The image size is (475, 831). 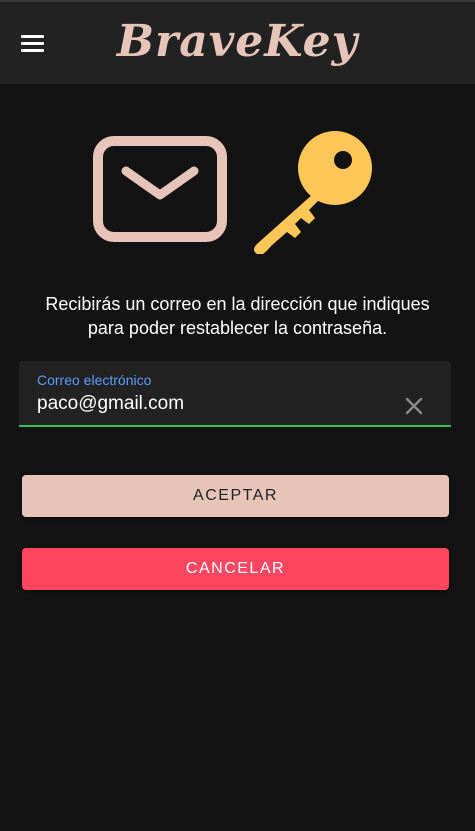 What do you see at coordinates (235, 569) in the screenshot?
I see `cancel-button: CANCELAR` at bounding box center [235, 569].